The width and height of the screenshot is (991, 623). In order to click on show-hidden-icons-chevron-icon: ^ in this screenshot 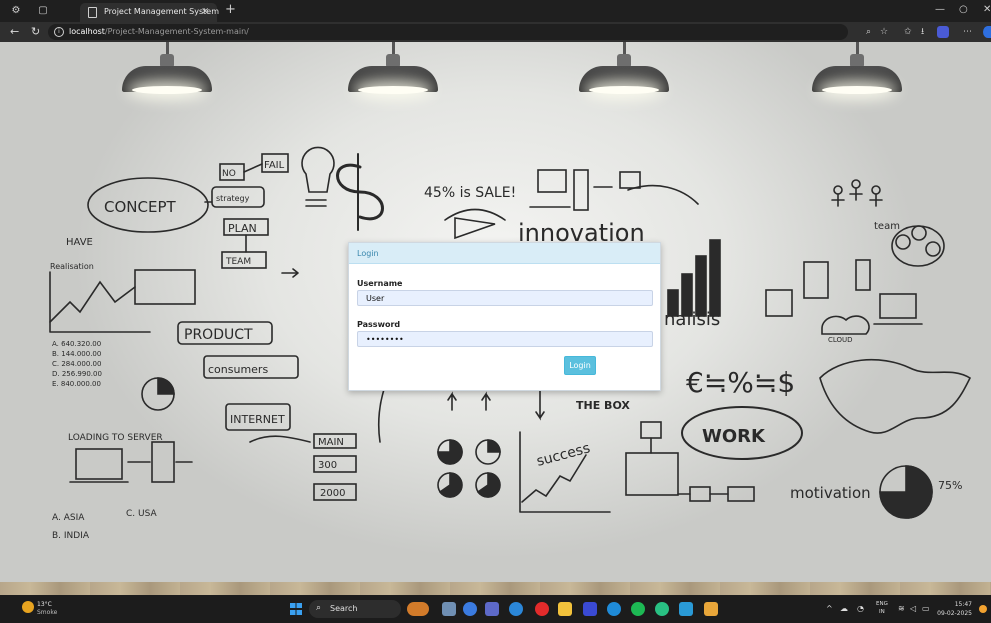, I will do `click(829, 609)`.